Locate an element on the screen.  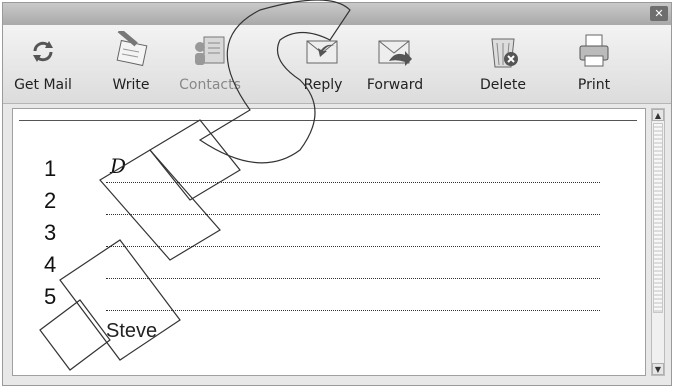
answer-line-2: 2 is located at coordinates (324, 204).